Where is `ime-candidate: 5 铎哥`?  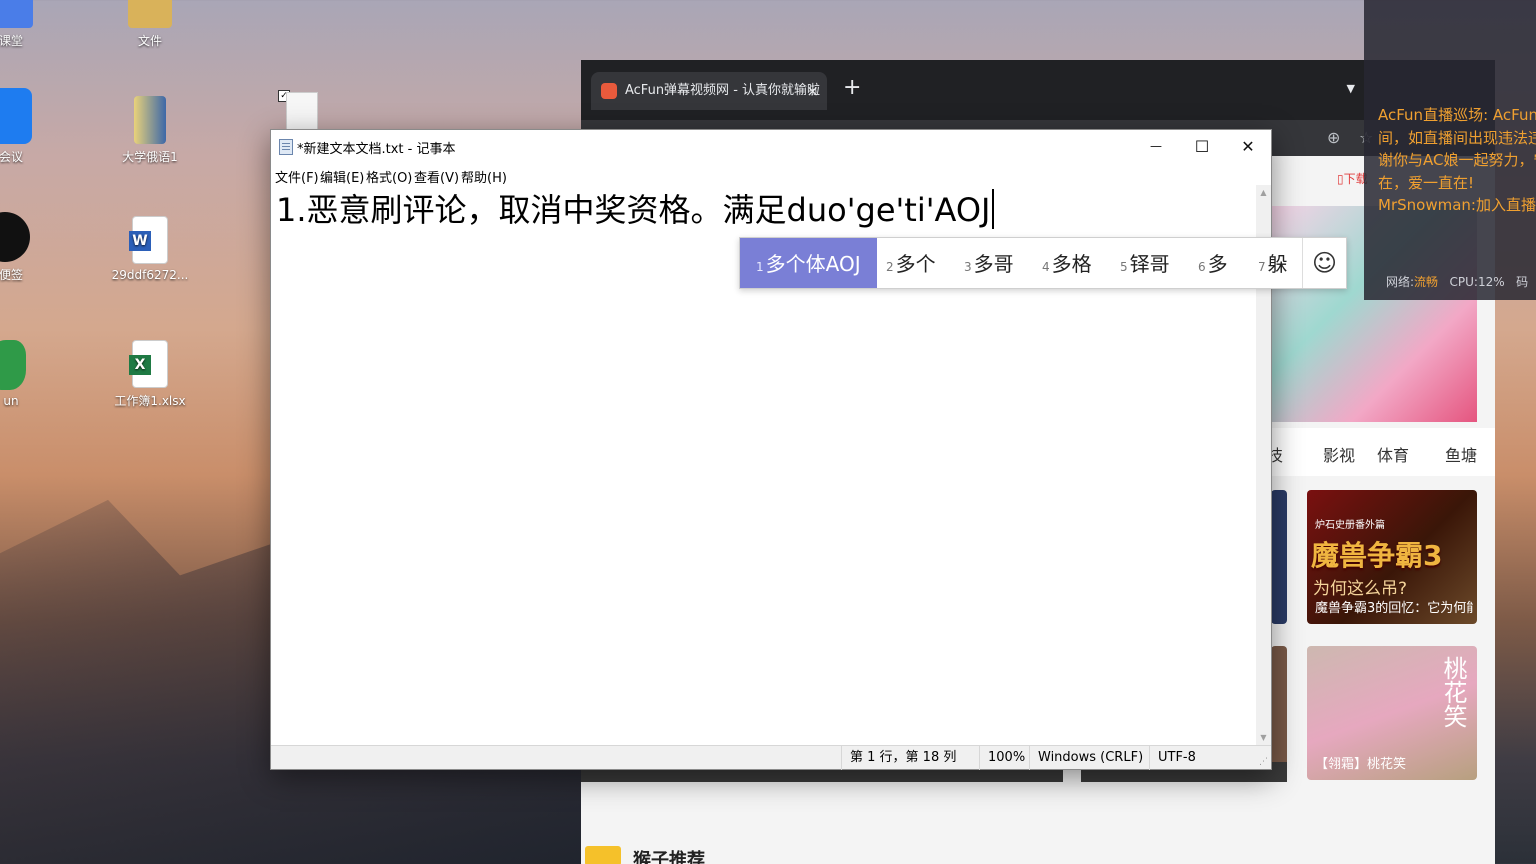 ime-candidate: 5 铎哥 is located at coordinates (1145, 263).